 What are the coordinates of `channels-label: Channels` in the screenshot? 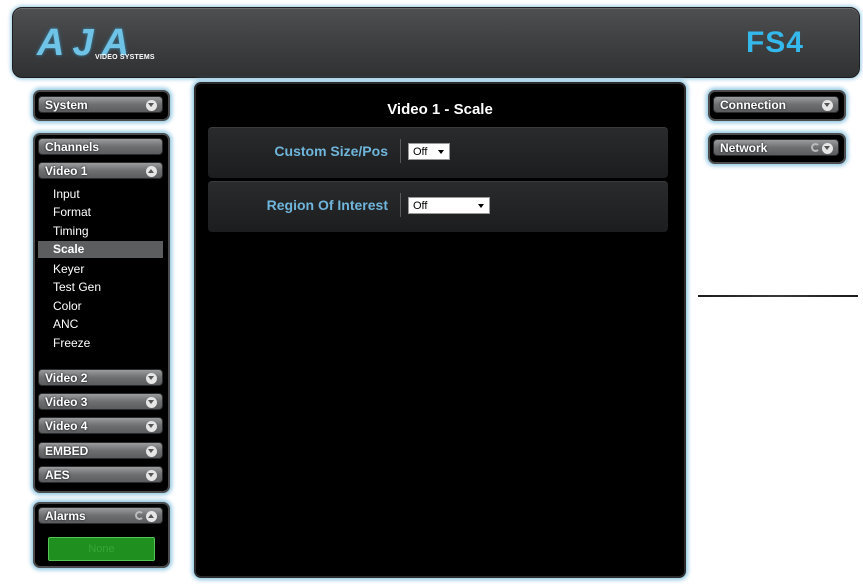 It's located at (72, 147).